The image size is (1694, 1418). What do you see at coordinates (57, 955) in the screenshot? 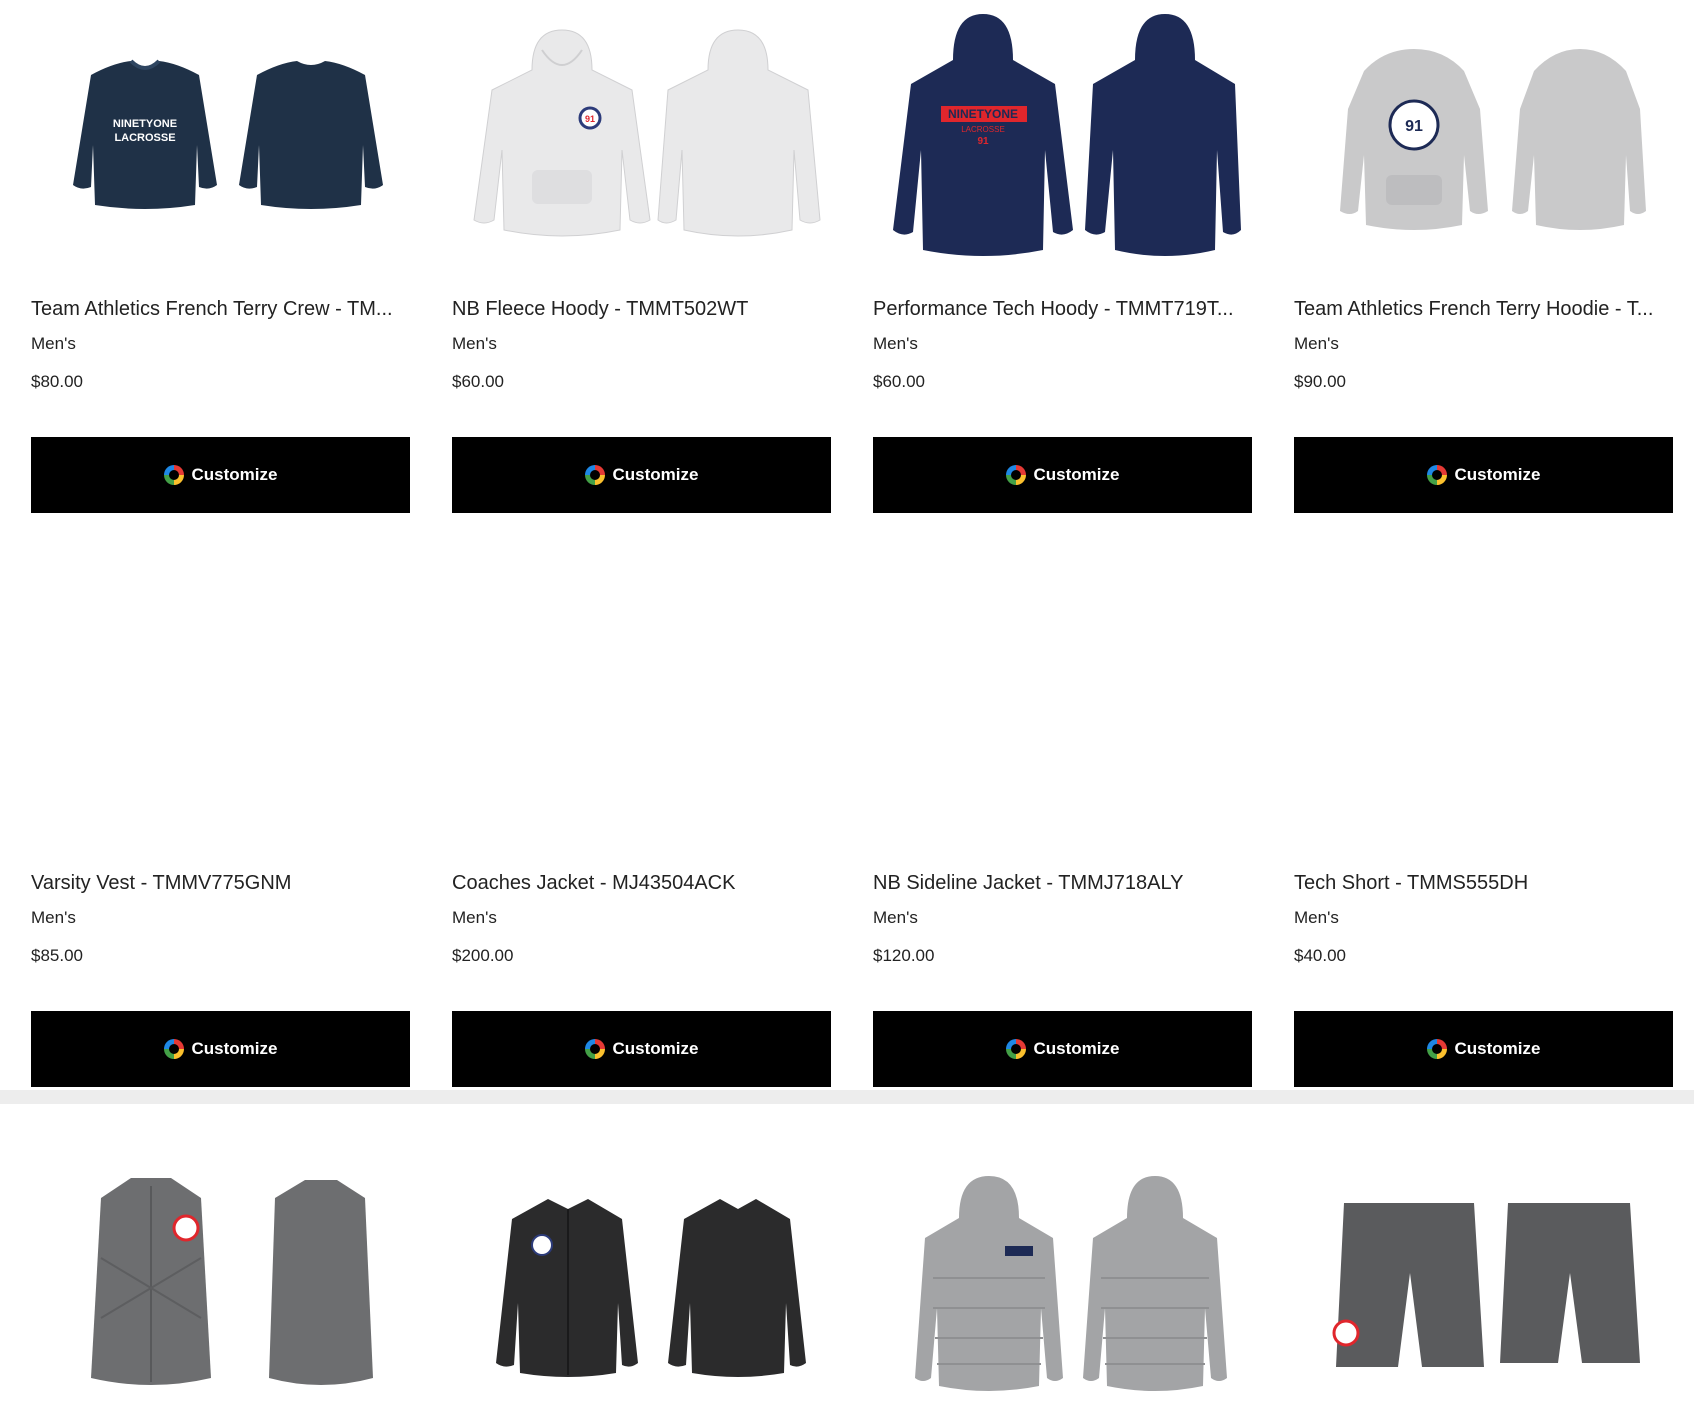
I see `product-price: $85.00` at bounding box center [57, 955].